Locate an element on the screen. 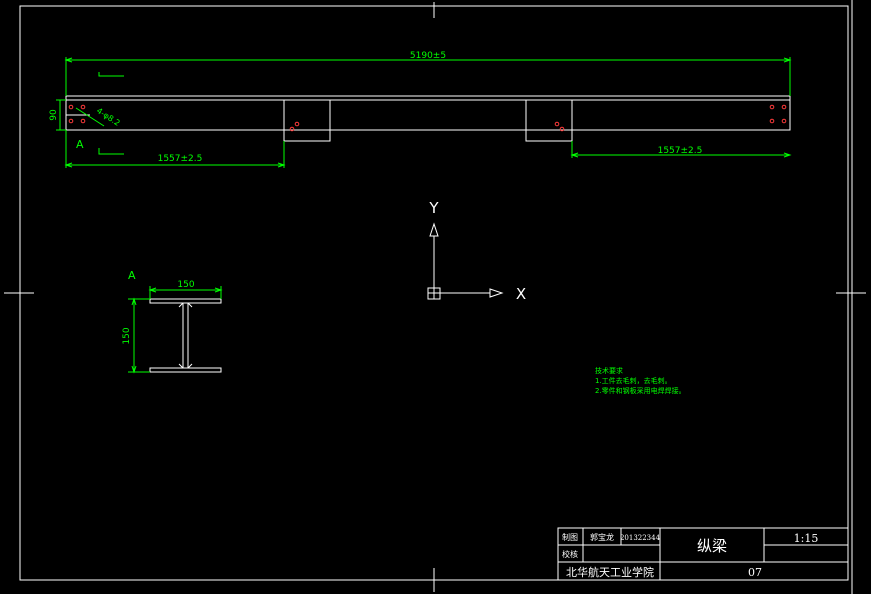  drawing-number: 07 is located at coordinates (755, 572).